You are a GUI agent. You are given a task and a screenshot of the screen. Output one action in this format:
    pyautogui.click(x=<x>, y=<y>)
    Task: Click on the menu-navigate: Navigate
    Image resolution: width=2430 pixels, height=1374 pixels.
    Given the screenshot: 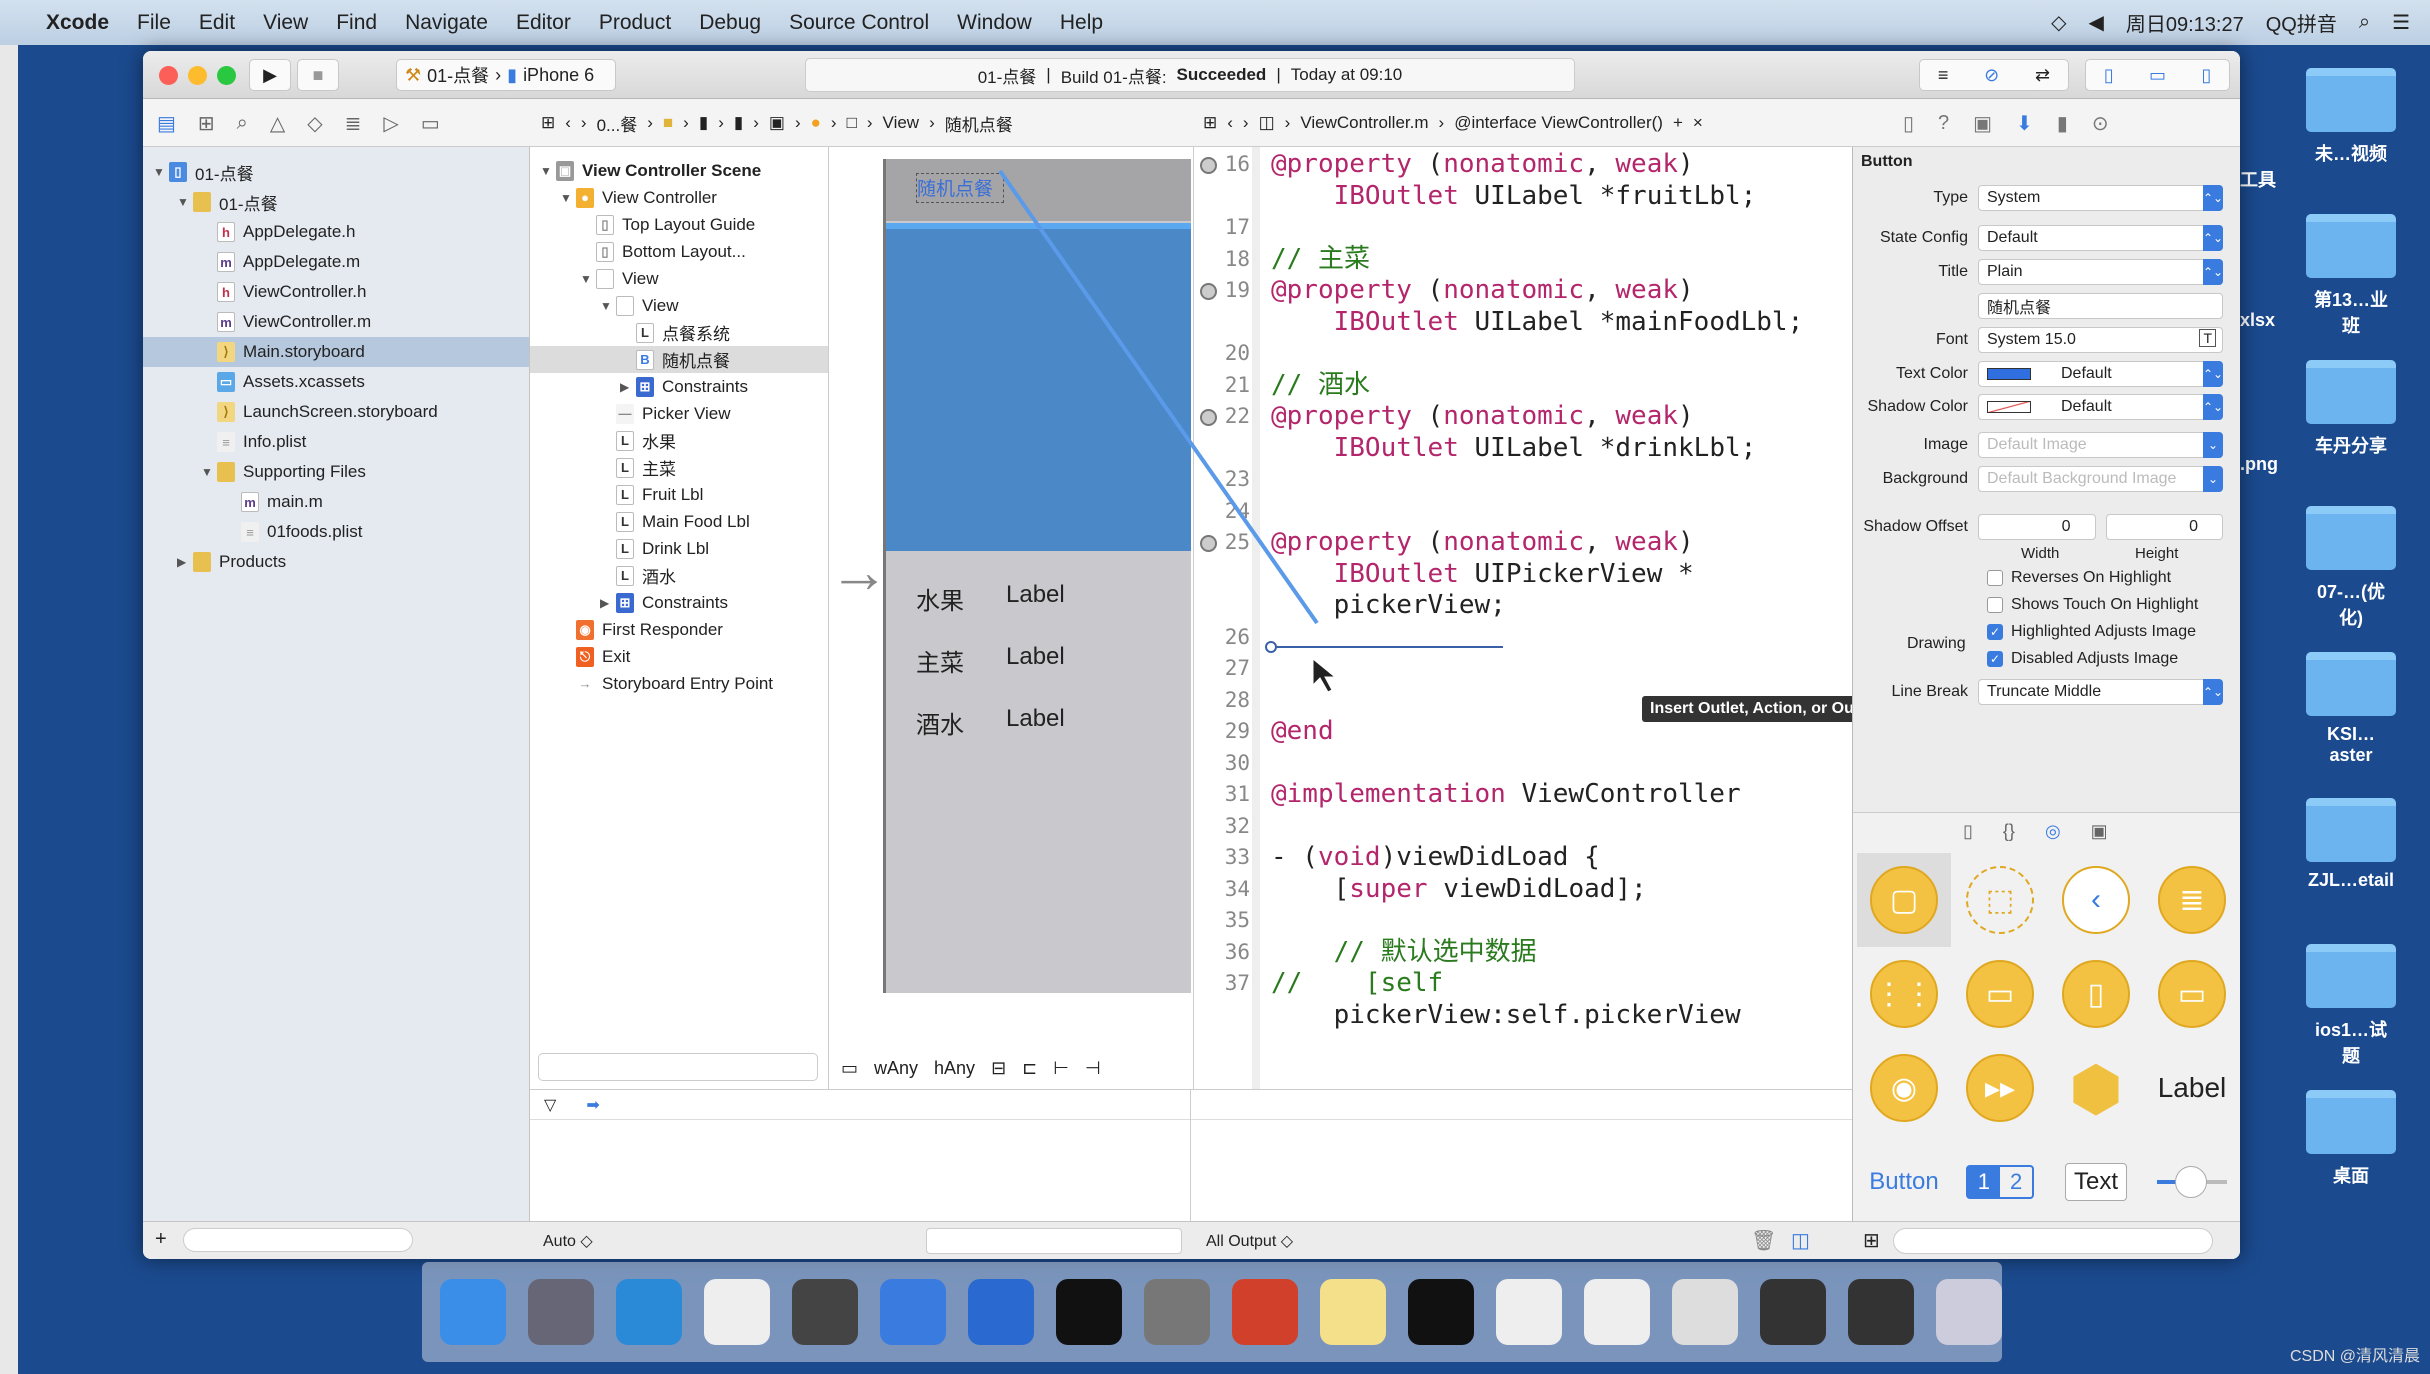 What is the action you would take?
    pyautogui.click(x=446, y=23)
    